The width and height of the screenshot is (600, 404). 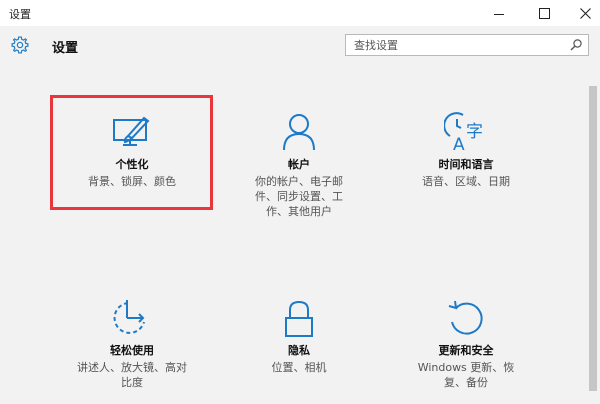 I want to click on search-box, so click(x=467, y=45).